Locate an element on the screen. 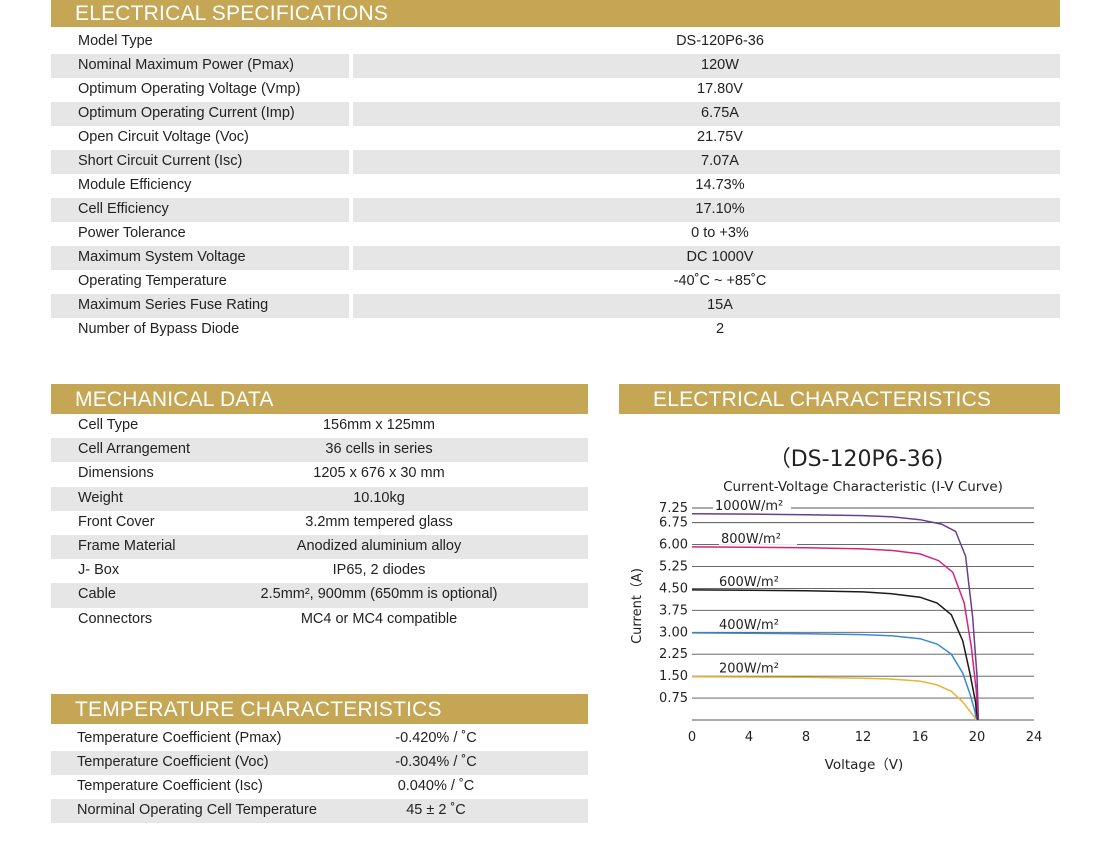  y-tick-label: 4.50 is located at coordinates (673, 588).